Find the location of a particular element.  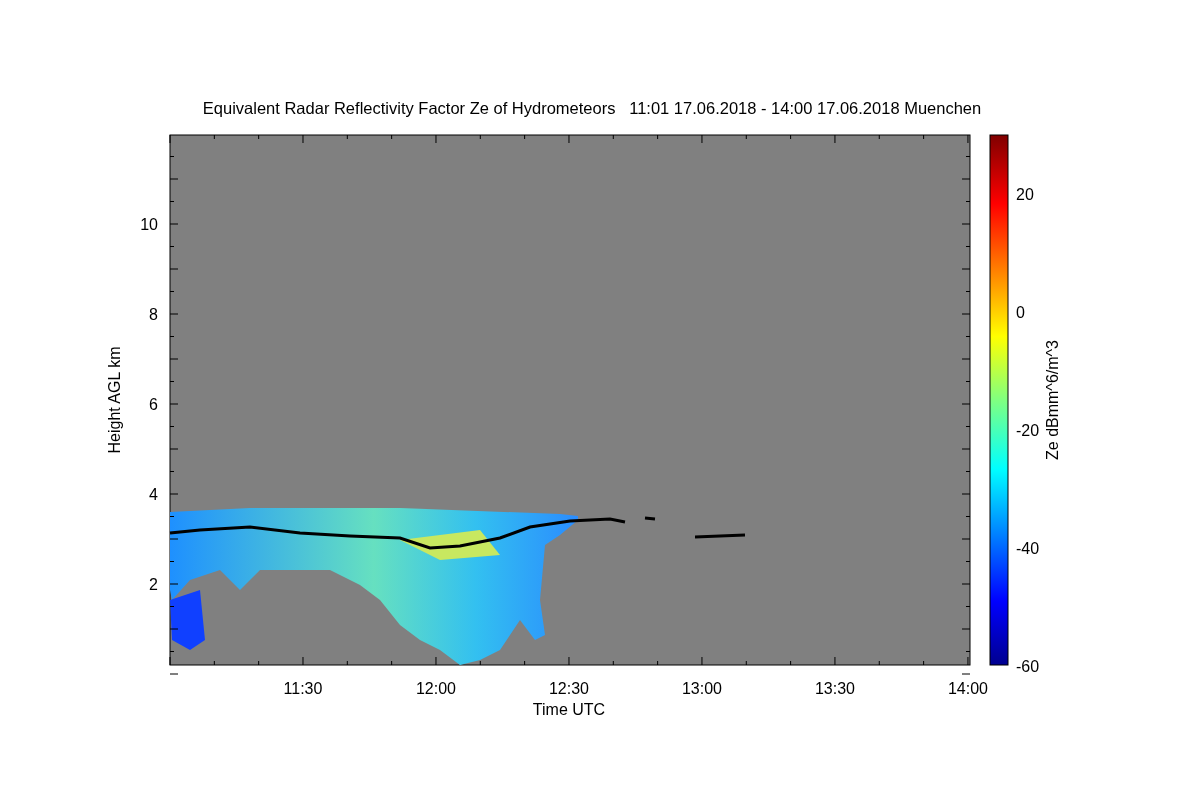

x-tick-label: 12:30 is located at coordinates (569, 688).